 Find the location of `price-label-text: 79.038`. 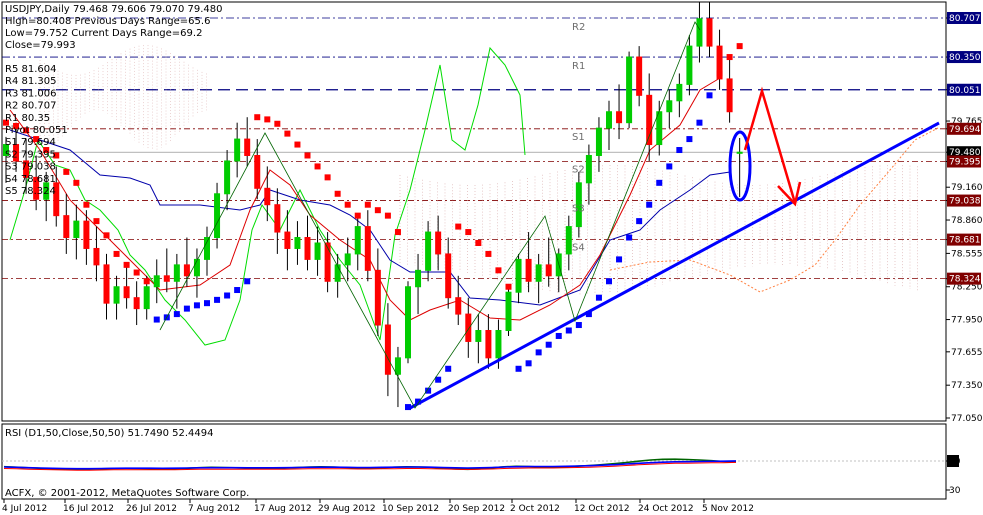

price-label-text: 79.038 is located at coordinates (965, 202).